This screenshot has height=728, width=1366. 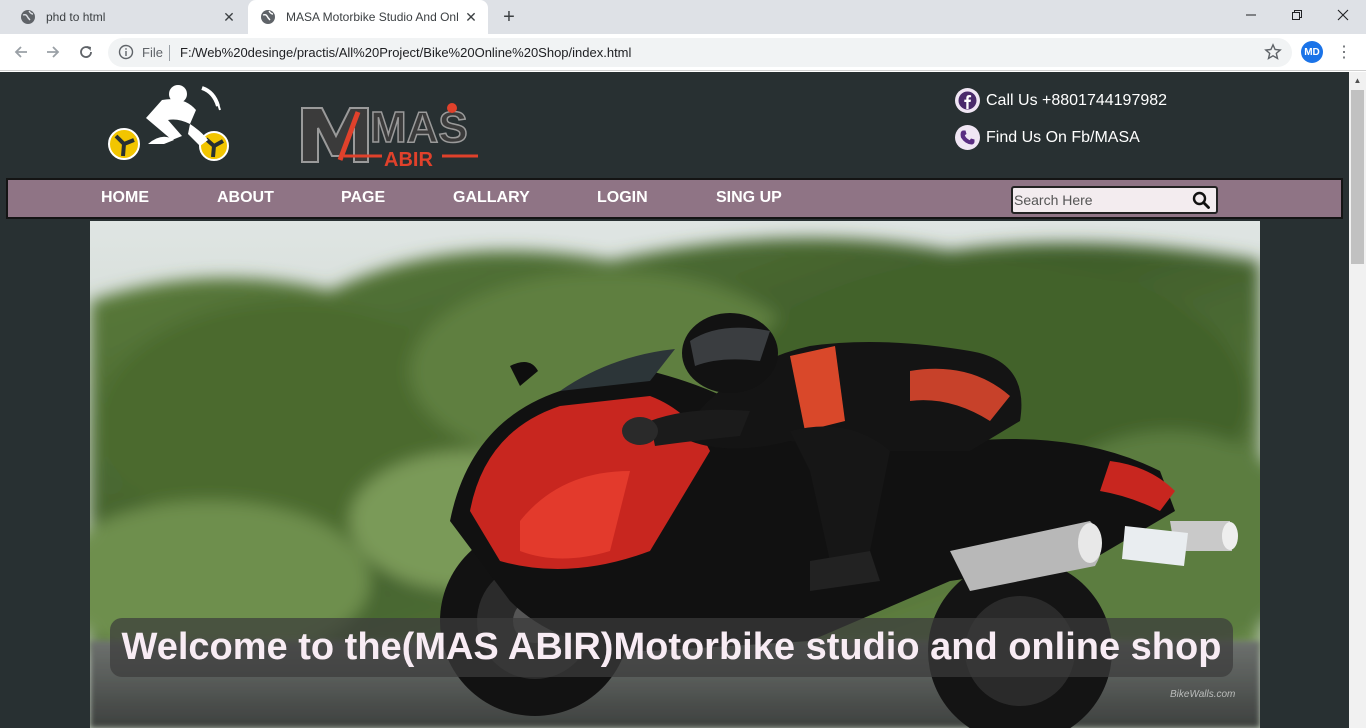 What do you see at coordinates (967, 137) in the screenshot?
I see `phone-icon` at bounding box center [967, 137].